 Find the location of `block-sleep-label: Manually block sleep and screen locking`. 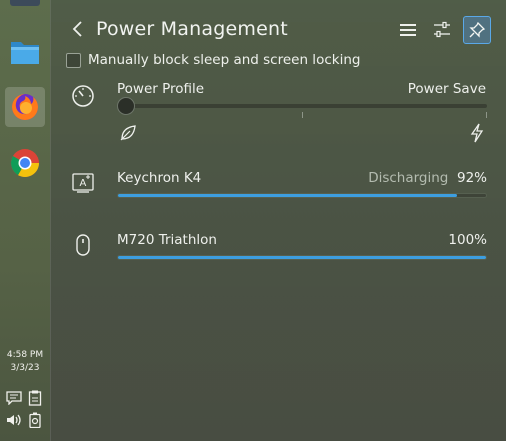

block-sleep-label: Manually block sleep and screen locking is located at coordinates (224, 60).